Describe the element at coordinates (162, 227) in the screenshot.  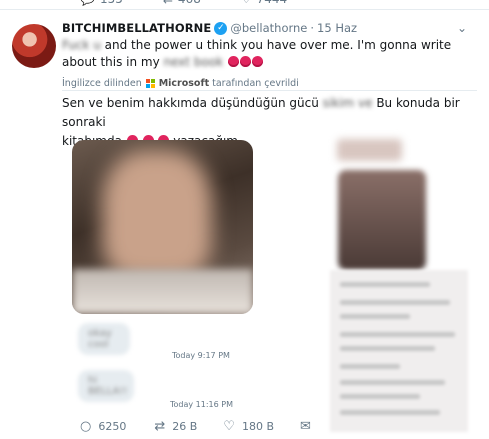
I see `media-photo` at that location.